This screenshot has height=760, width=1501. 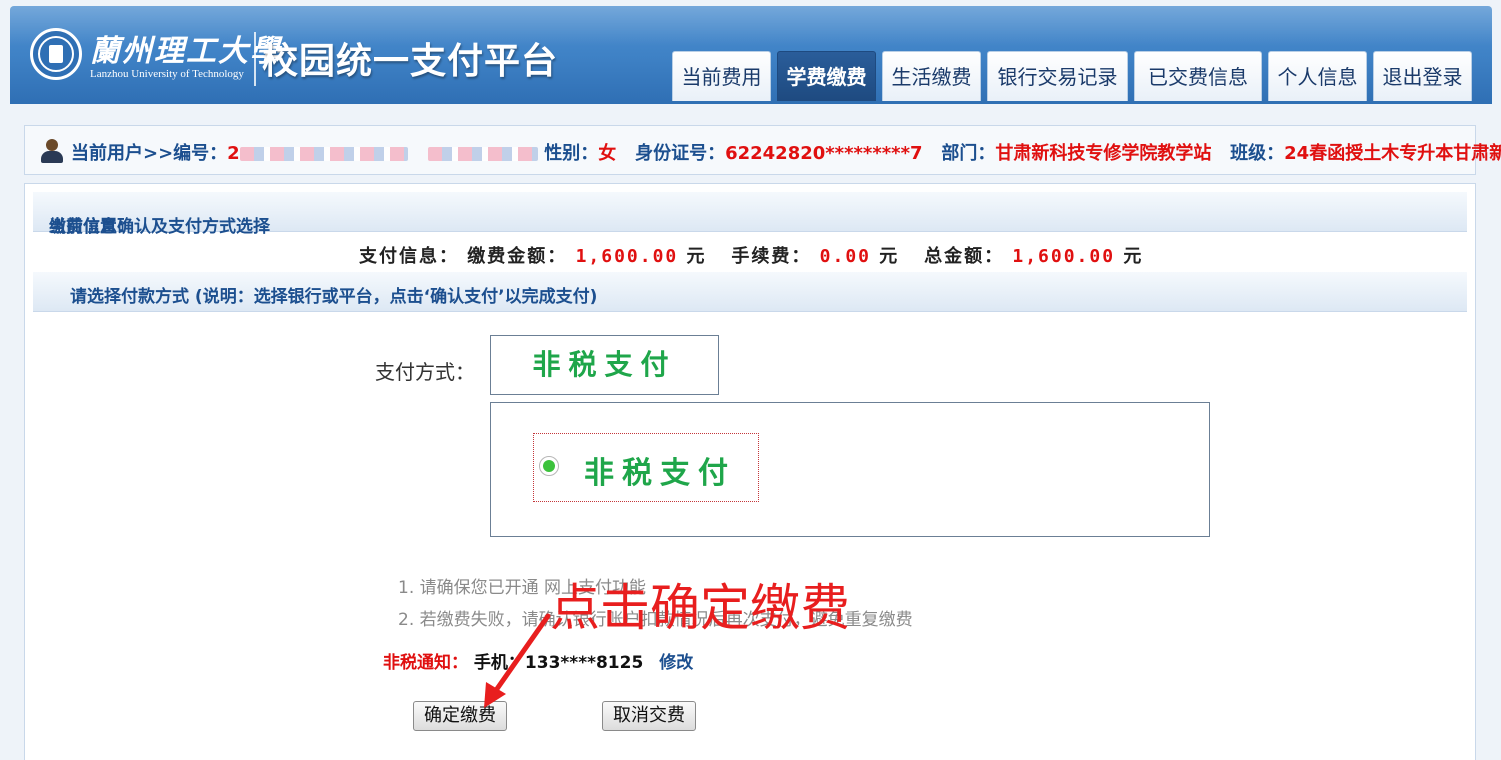 I want to click on phone-label: 手机：, so click(x=499, y=663).